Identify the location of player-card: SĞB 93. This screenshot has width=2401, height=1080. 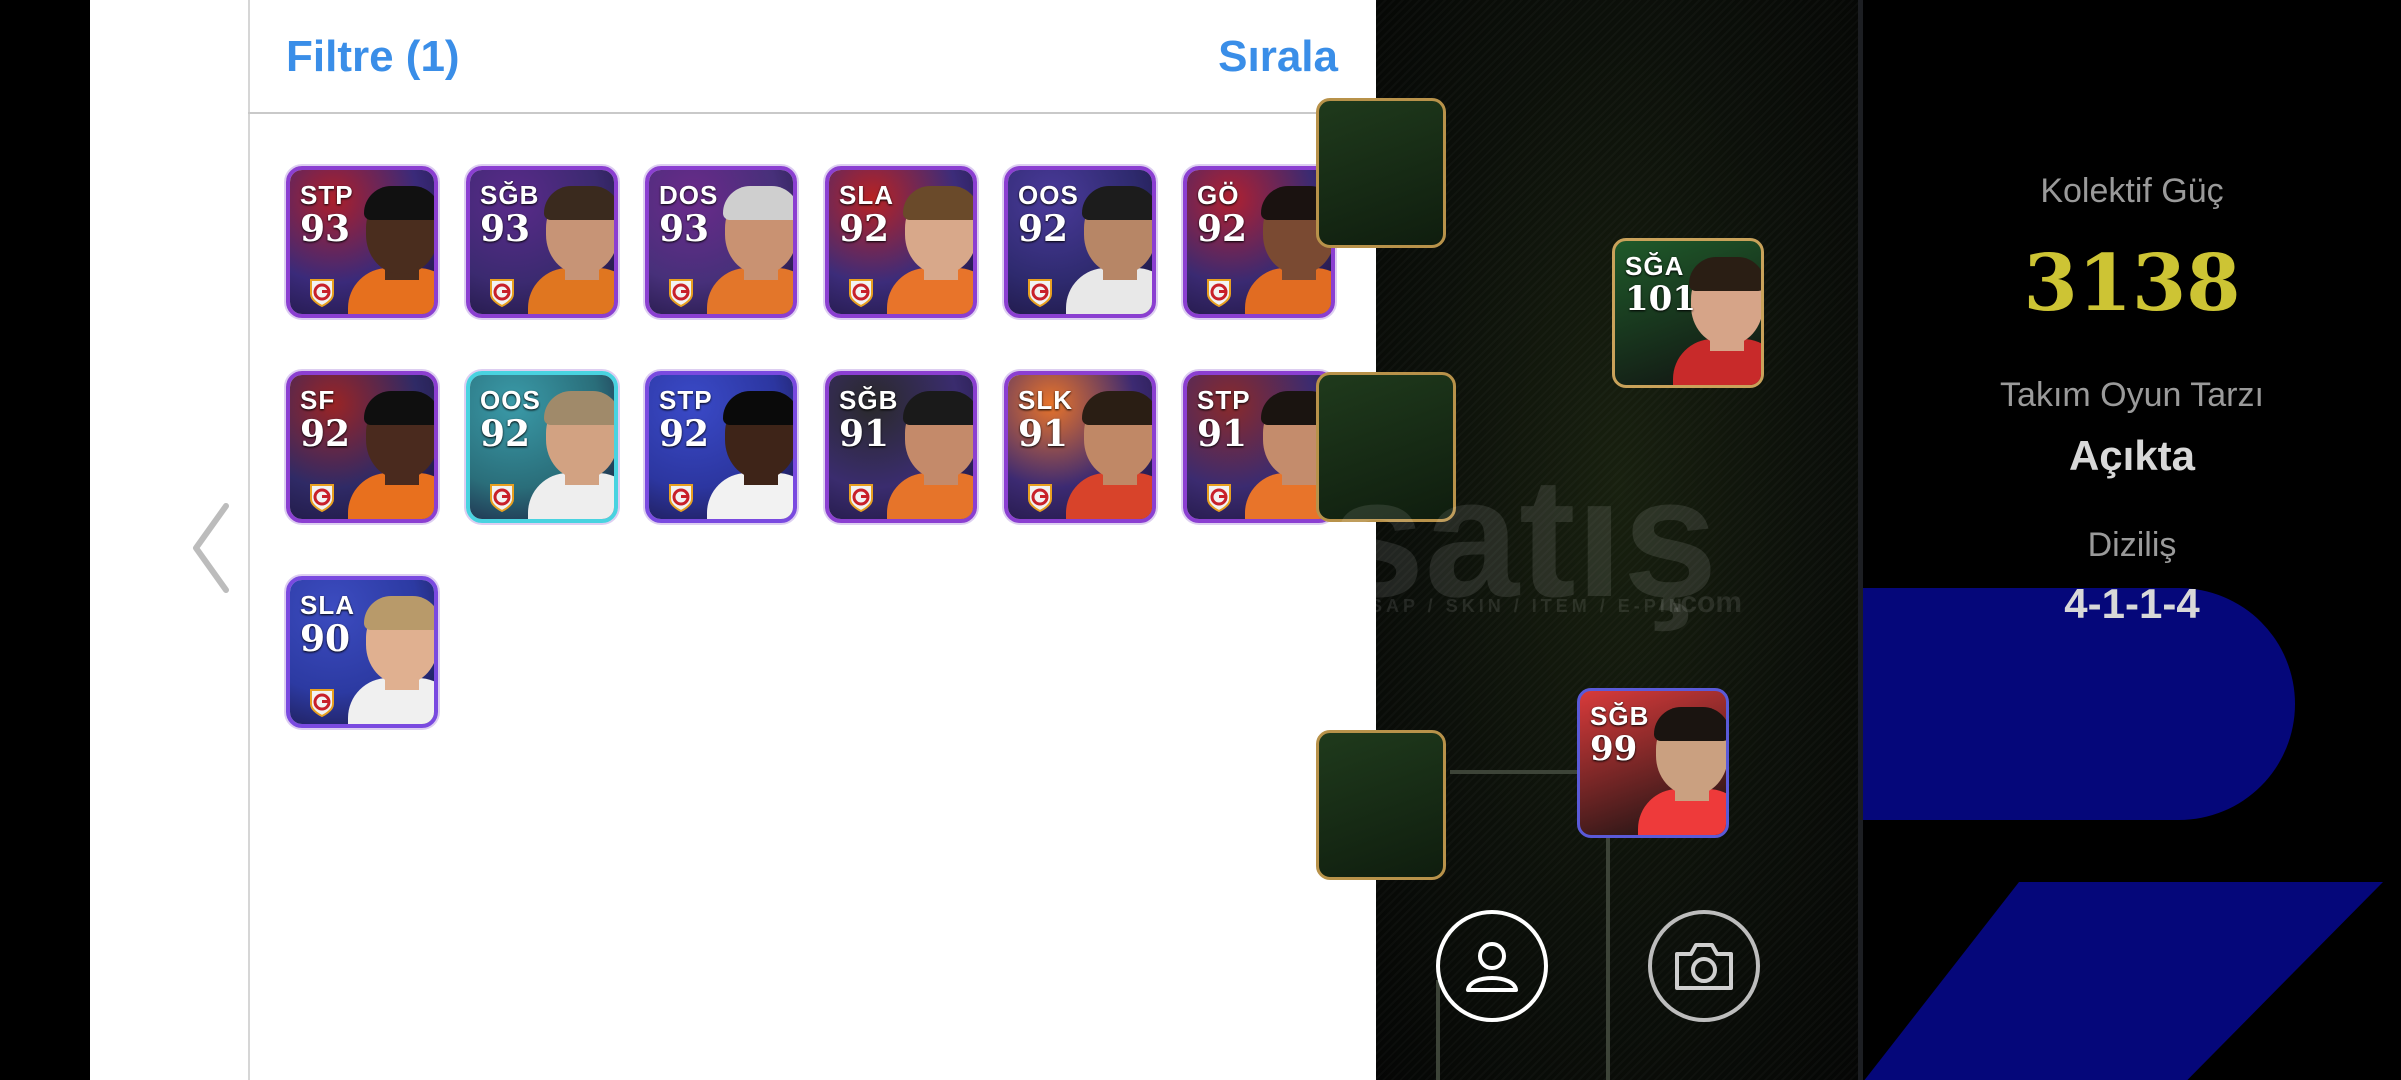
(542, 242).